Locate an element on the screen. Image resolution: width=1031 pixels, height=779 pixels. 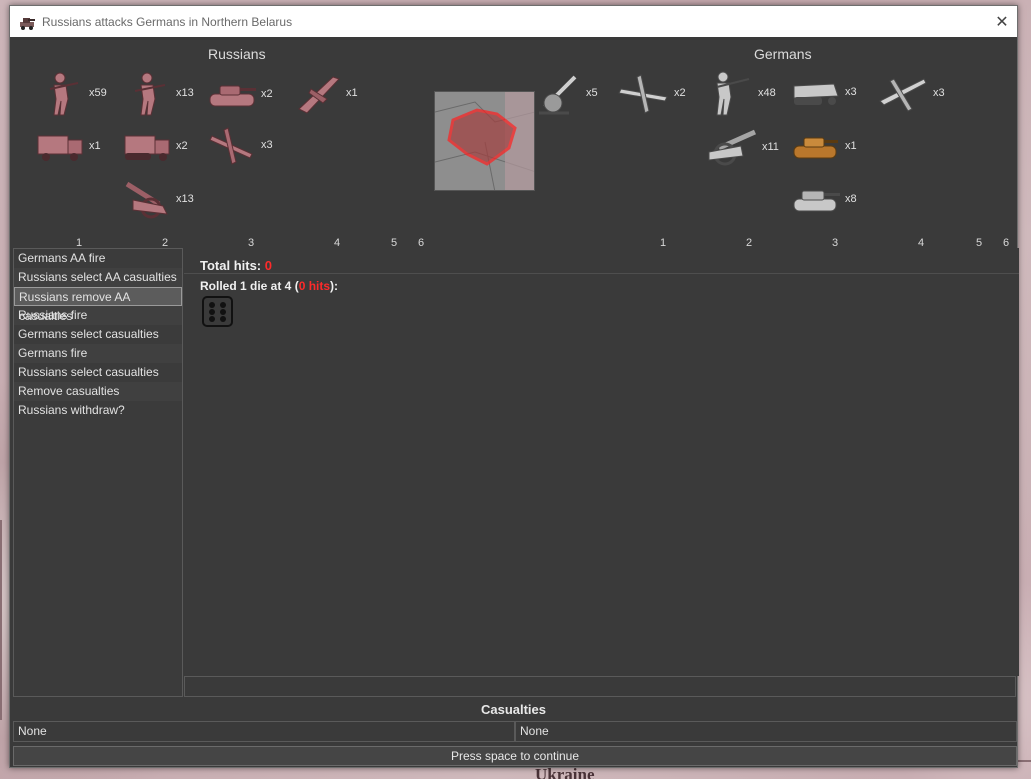
defender-unit-bomber: x2 is located at coordinates (651, 93).